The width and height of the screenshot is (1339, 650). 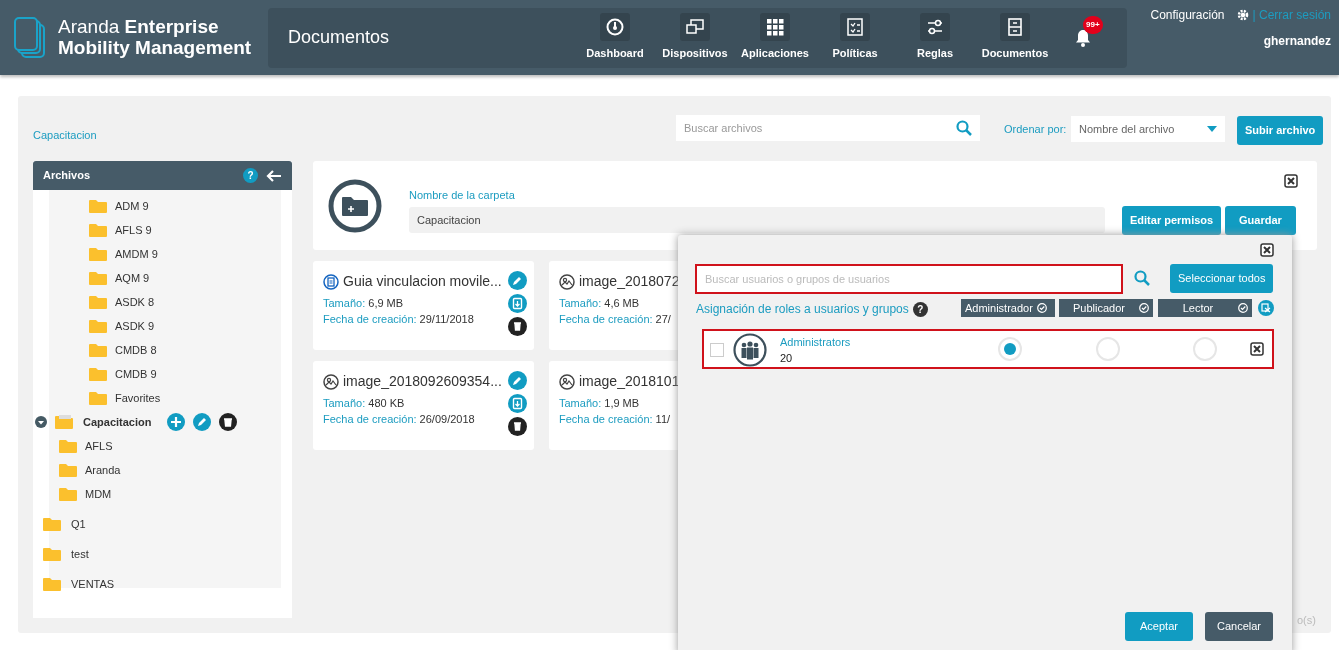 I want to click on tree-item: ASDK 8, so click(x=135, y=302).